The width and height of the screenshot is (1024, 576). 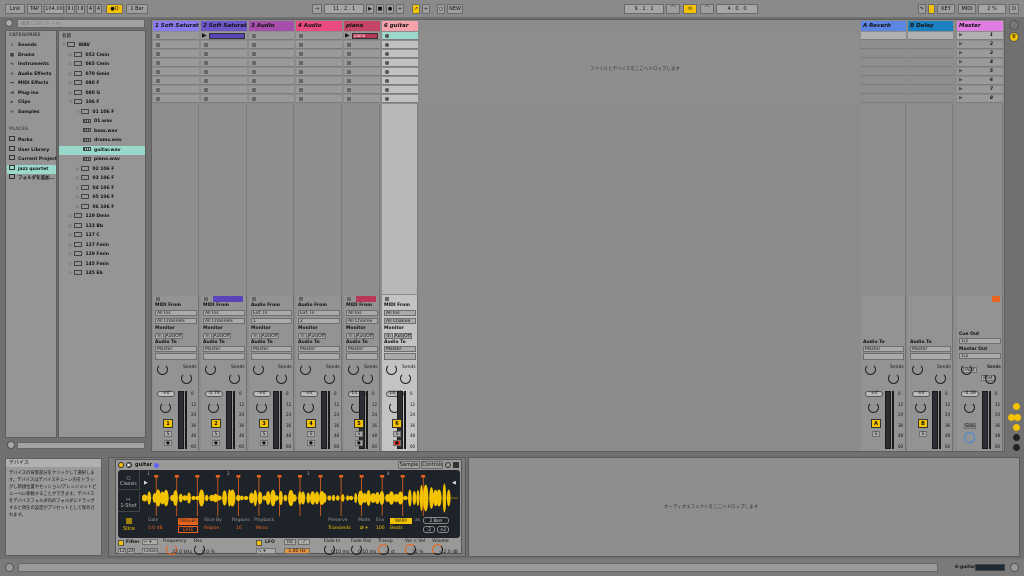 I want to click on controls-tab: Controls, so click(x=432, y=465).